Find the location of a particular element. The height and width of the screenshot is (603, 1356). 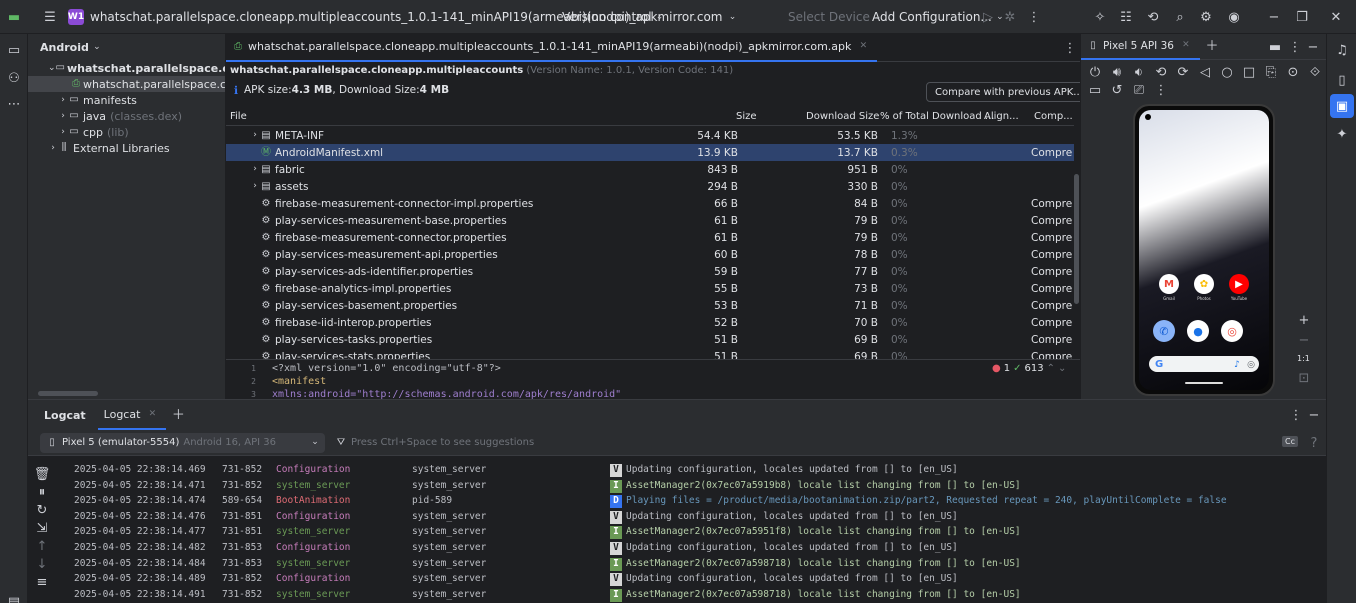

account-icon: ◉ is located at coordinates (1234, 17).